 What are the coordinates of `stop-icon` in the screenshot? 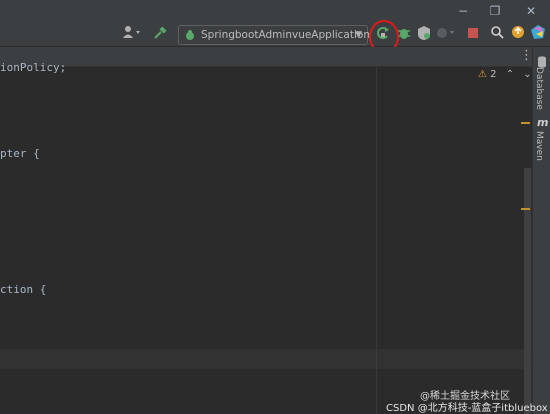 It's located at (473, 34).